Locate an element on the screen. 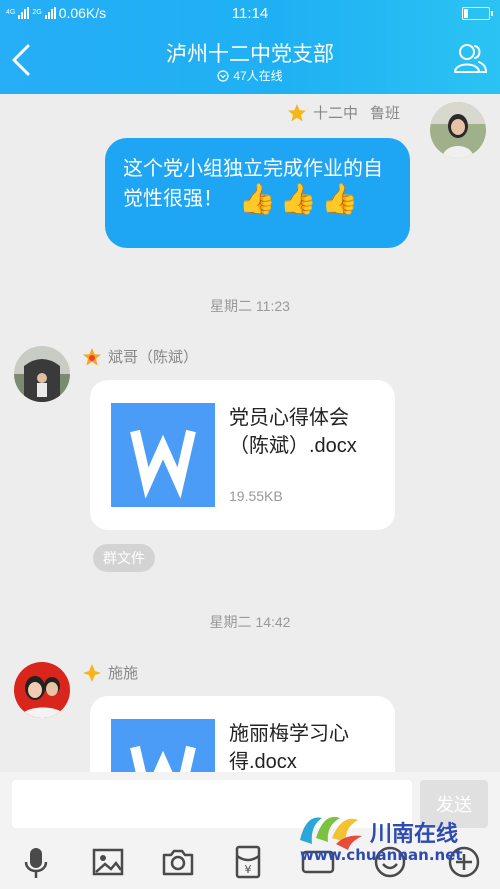 This screenshot has height=889, width=500. file-size: 19.55KB is located at coordinates (256, 496).